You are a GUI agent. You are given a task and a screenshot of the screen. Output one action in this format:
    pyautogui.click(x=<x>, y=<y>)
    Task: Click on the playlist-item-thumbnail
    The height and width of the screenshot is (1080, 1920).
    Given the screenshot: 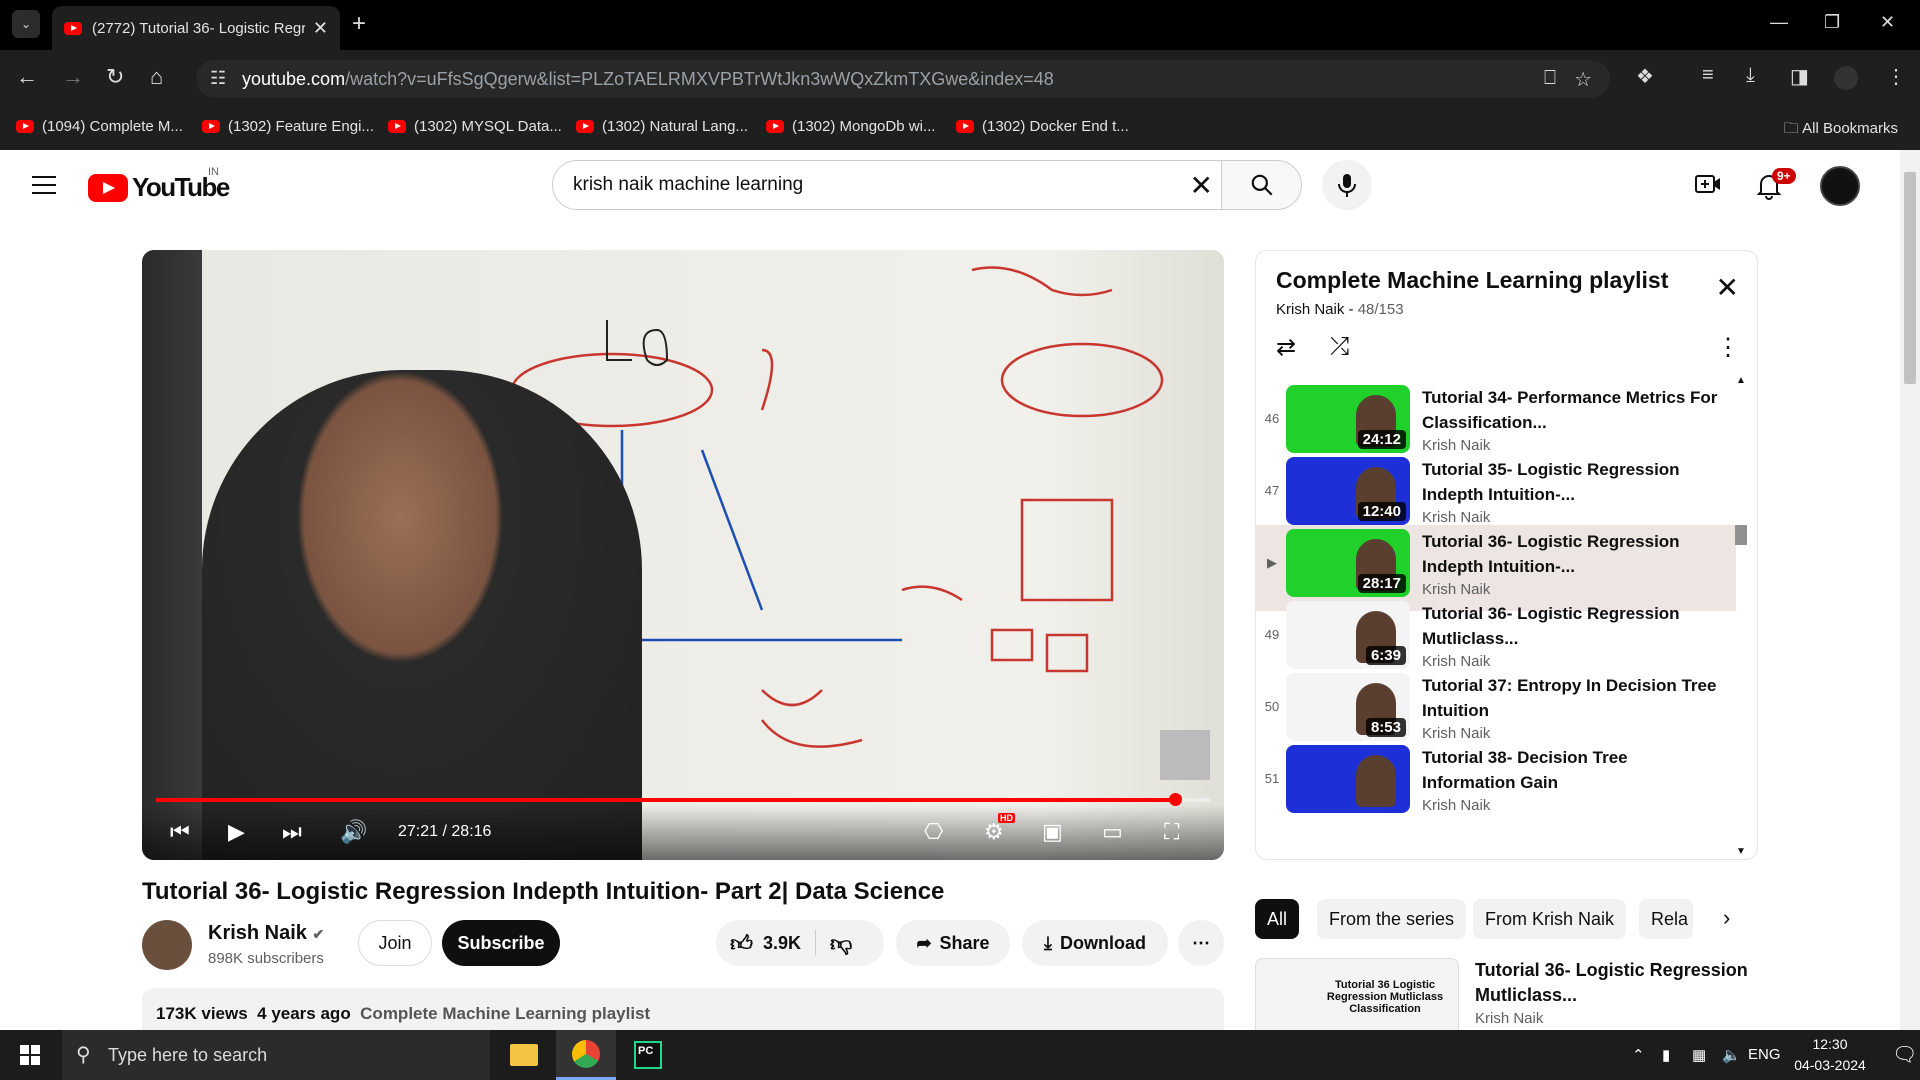 What is the action you would take?
    pyautogui.click(x=1348, y=779)
    